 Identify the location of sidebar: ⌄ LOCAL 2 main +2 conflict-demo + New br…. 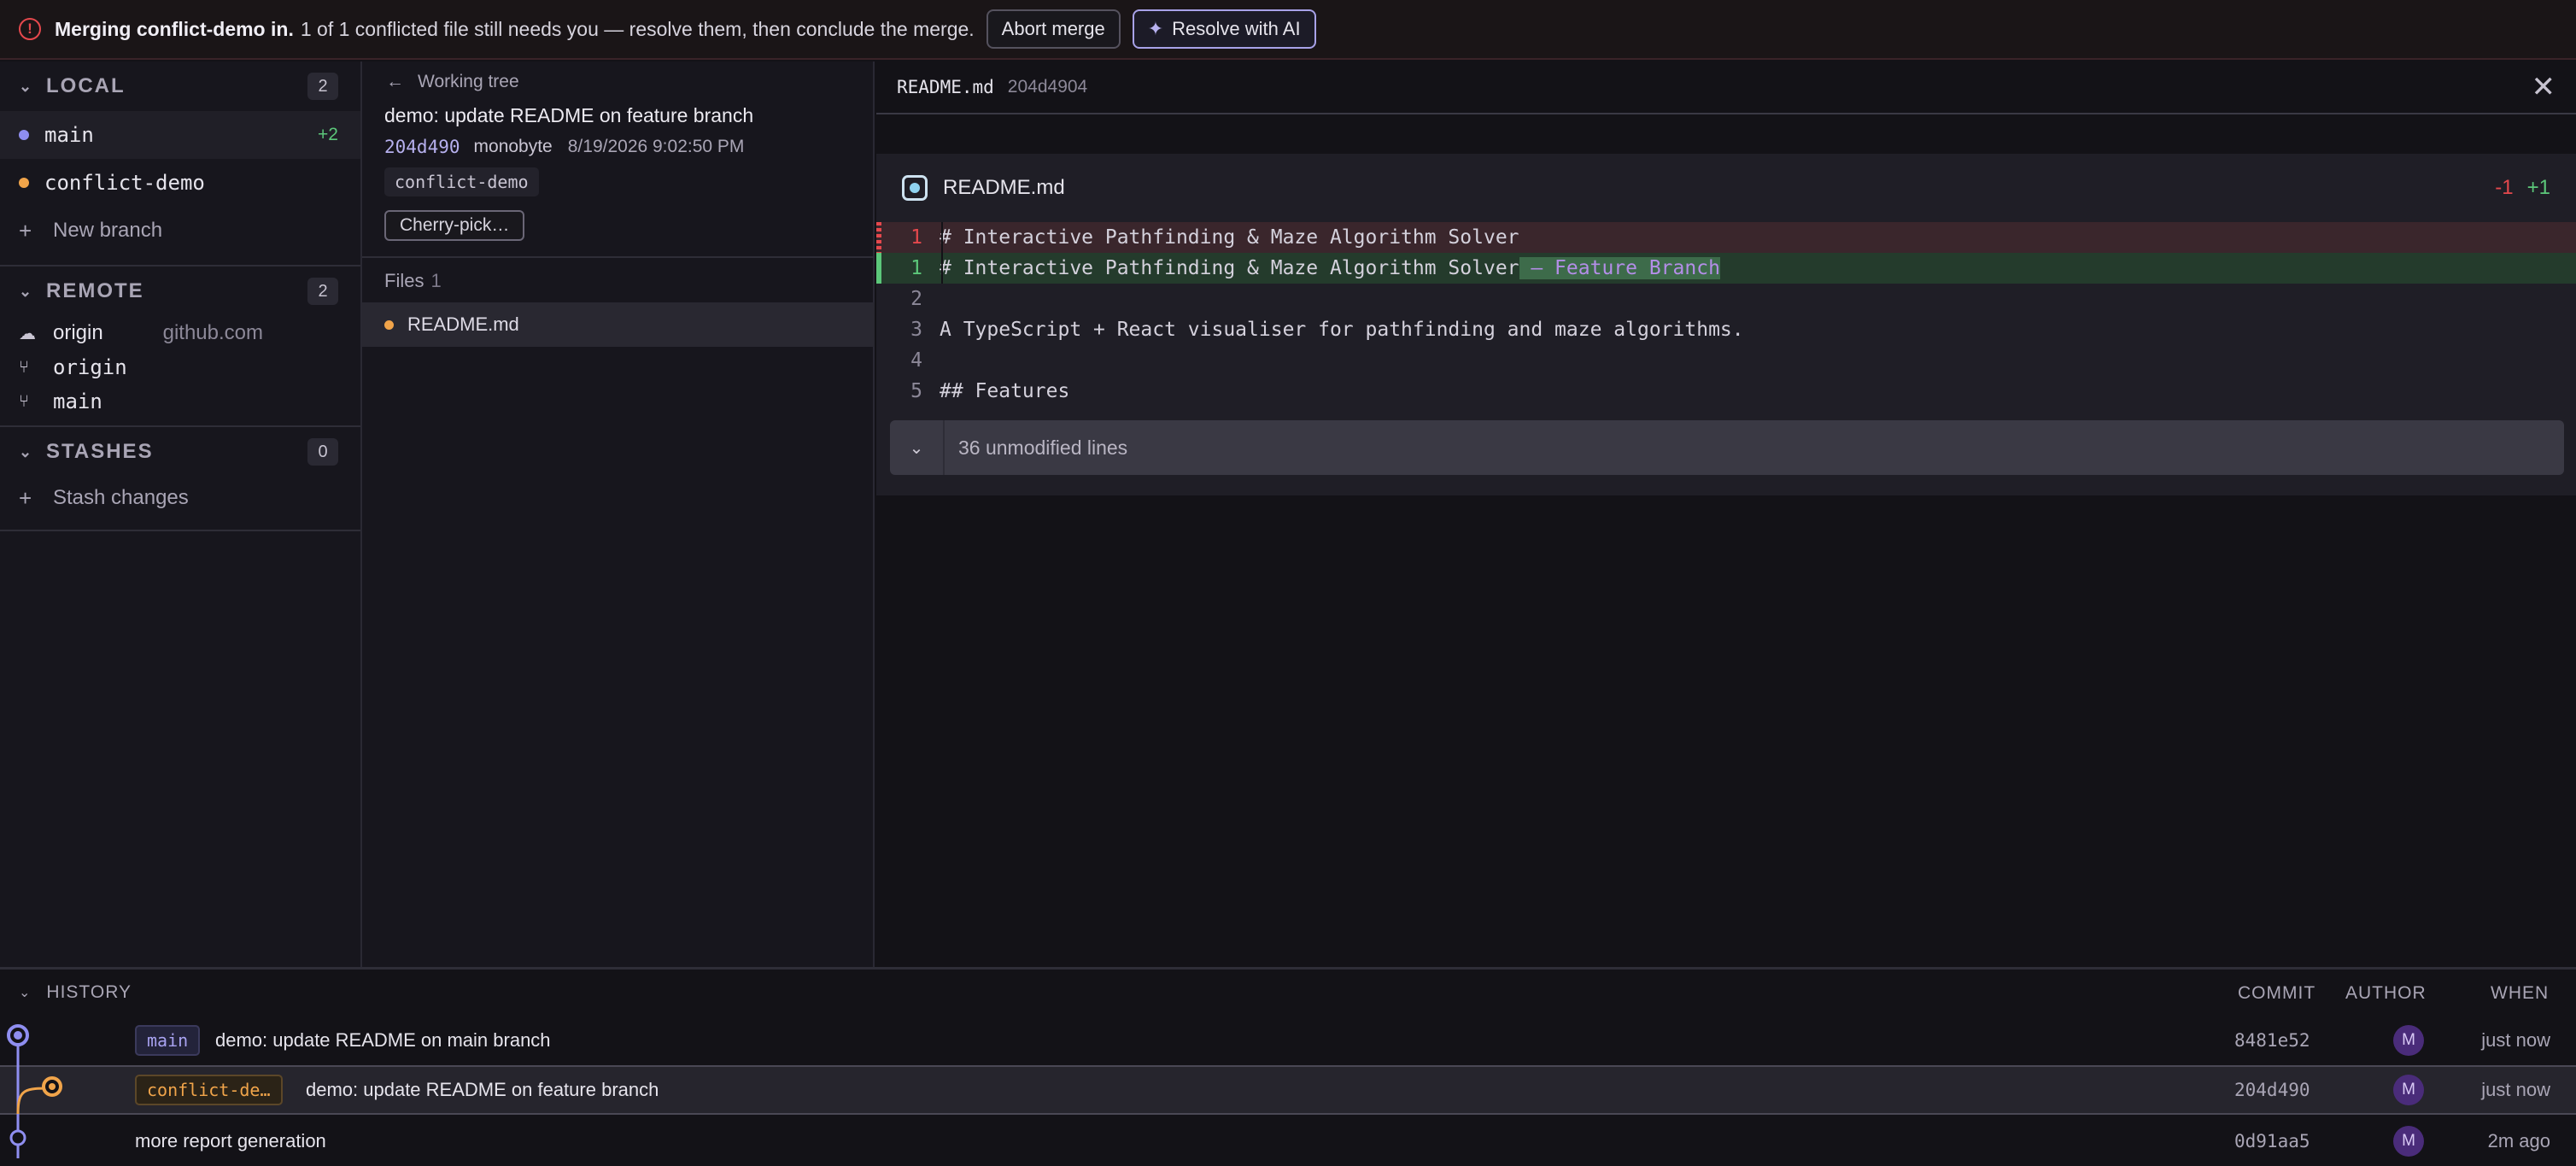
(181, 514).